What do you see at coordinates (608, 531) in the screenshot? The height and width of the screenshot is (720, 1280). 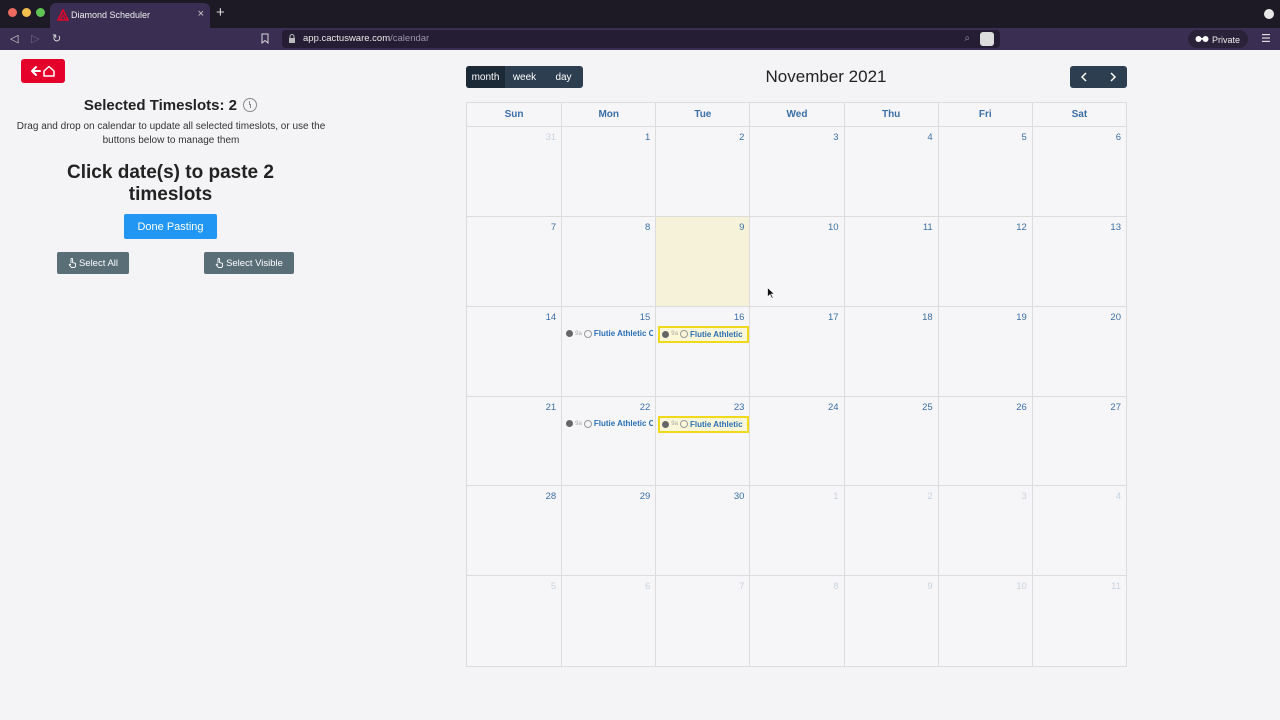 I see `day-cell: 29` at bounding box center [608, 531].